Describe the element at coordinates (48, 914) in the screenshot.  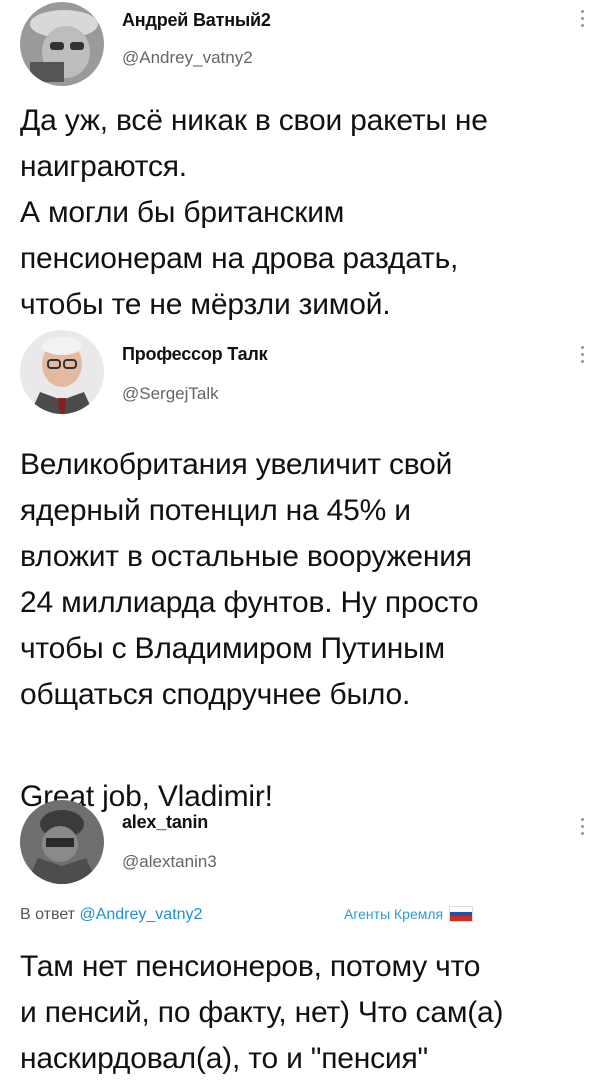
I see `reply-prefix: В ответ` at that location.